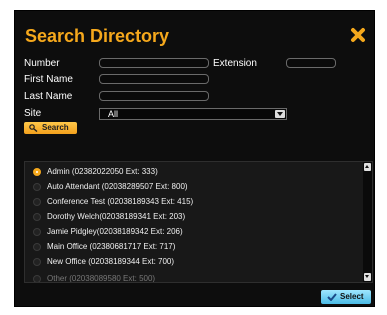 The image size is (387, 315). Describe the element at coordinates (311, 63) in the screenshot. I see `extension-input` at that location.